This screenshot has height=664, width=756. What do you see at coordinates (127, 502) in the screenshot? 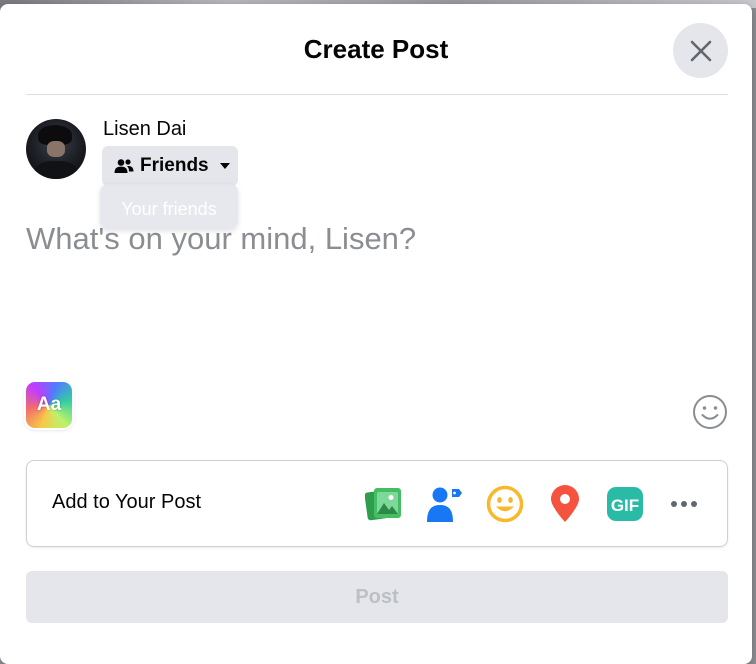
I see `add-to-post-label: Add to Your Post` at bounding box center [127, 502].